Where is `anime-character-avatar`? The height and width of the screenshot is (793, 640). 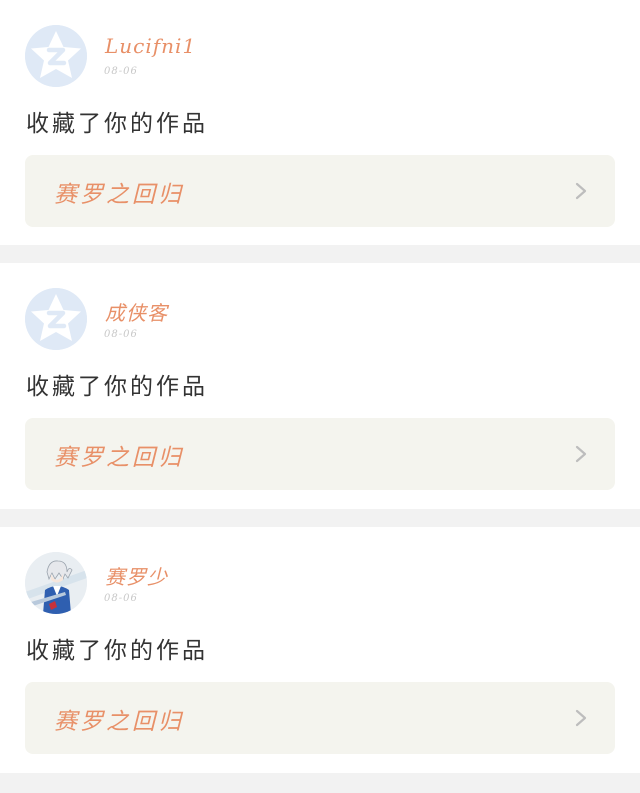 anime-character-avatar is located at coordinates (56, 583).